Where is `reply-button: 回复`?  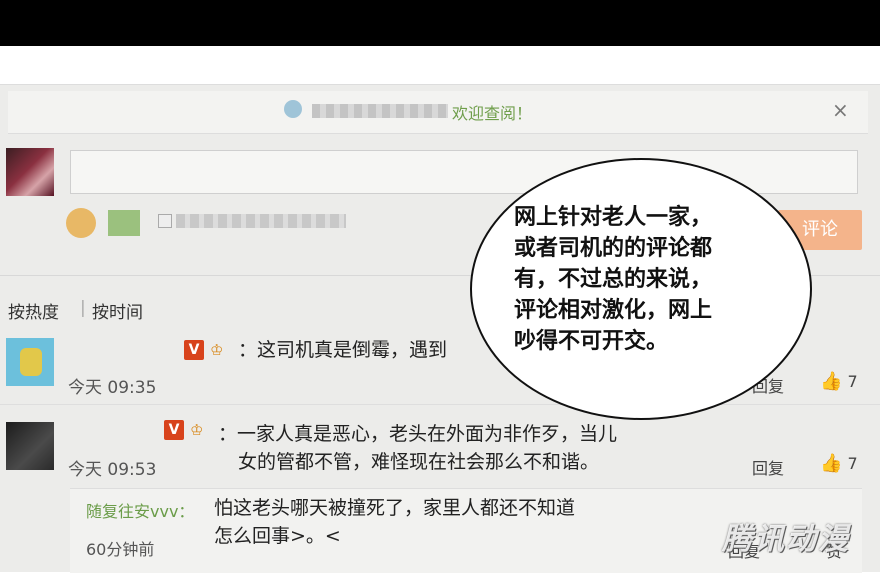 reply-button: 回复 is located at coordinates (768, 467).